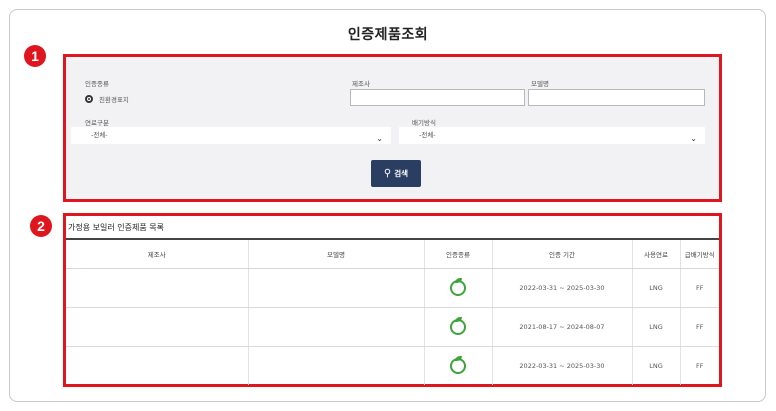 This screenshot has width=776, height=411. Describe the element at coordinates (552, 135) in the screenshot. I see `exhaust-select: -전체- ⌄` at that location.